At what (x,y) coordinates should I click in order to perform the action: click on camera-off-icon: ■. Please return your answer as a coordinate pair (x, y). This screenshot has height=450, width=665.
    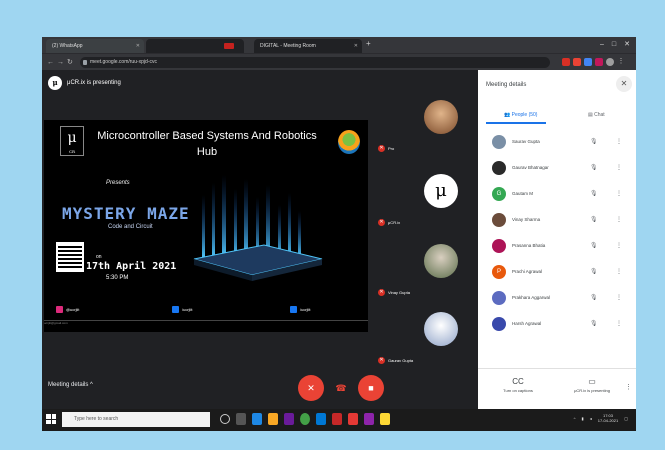
    Looking at the image, I should click on (371, 388).